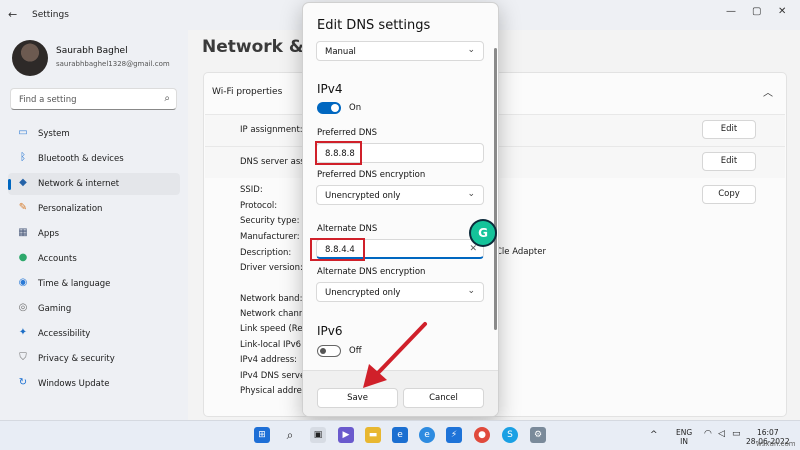  Describe the element at coordinates (373, 435) in the screenshot. I see `file-explorer-icon: ▬` at that location.